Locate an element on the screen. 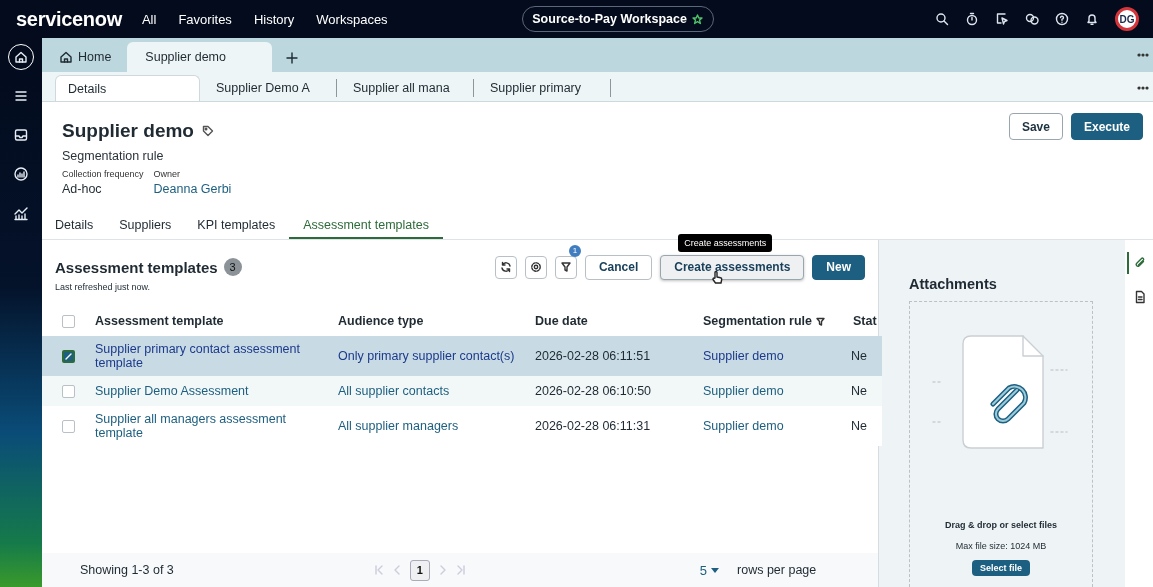 The height and width of the screenshot is (587, 1153). execute-button: Execute is located at coordinates (1106, 126).